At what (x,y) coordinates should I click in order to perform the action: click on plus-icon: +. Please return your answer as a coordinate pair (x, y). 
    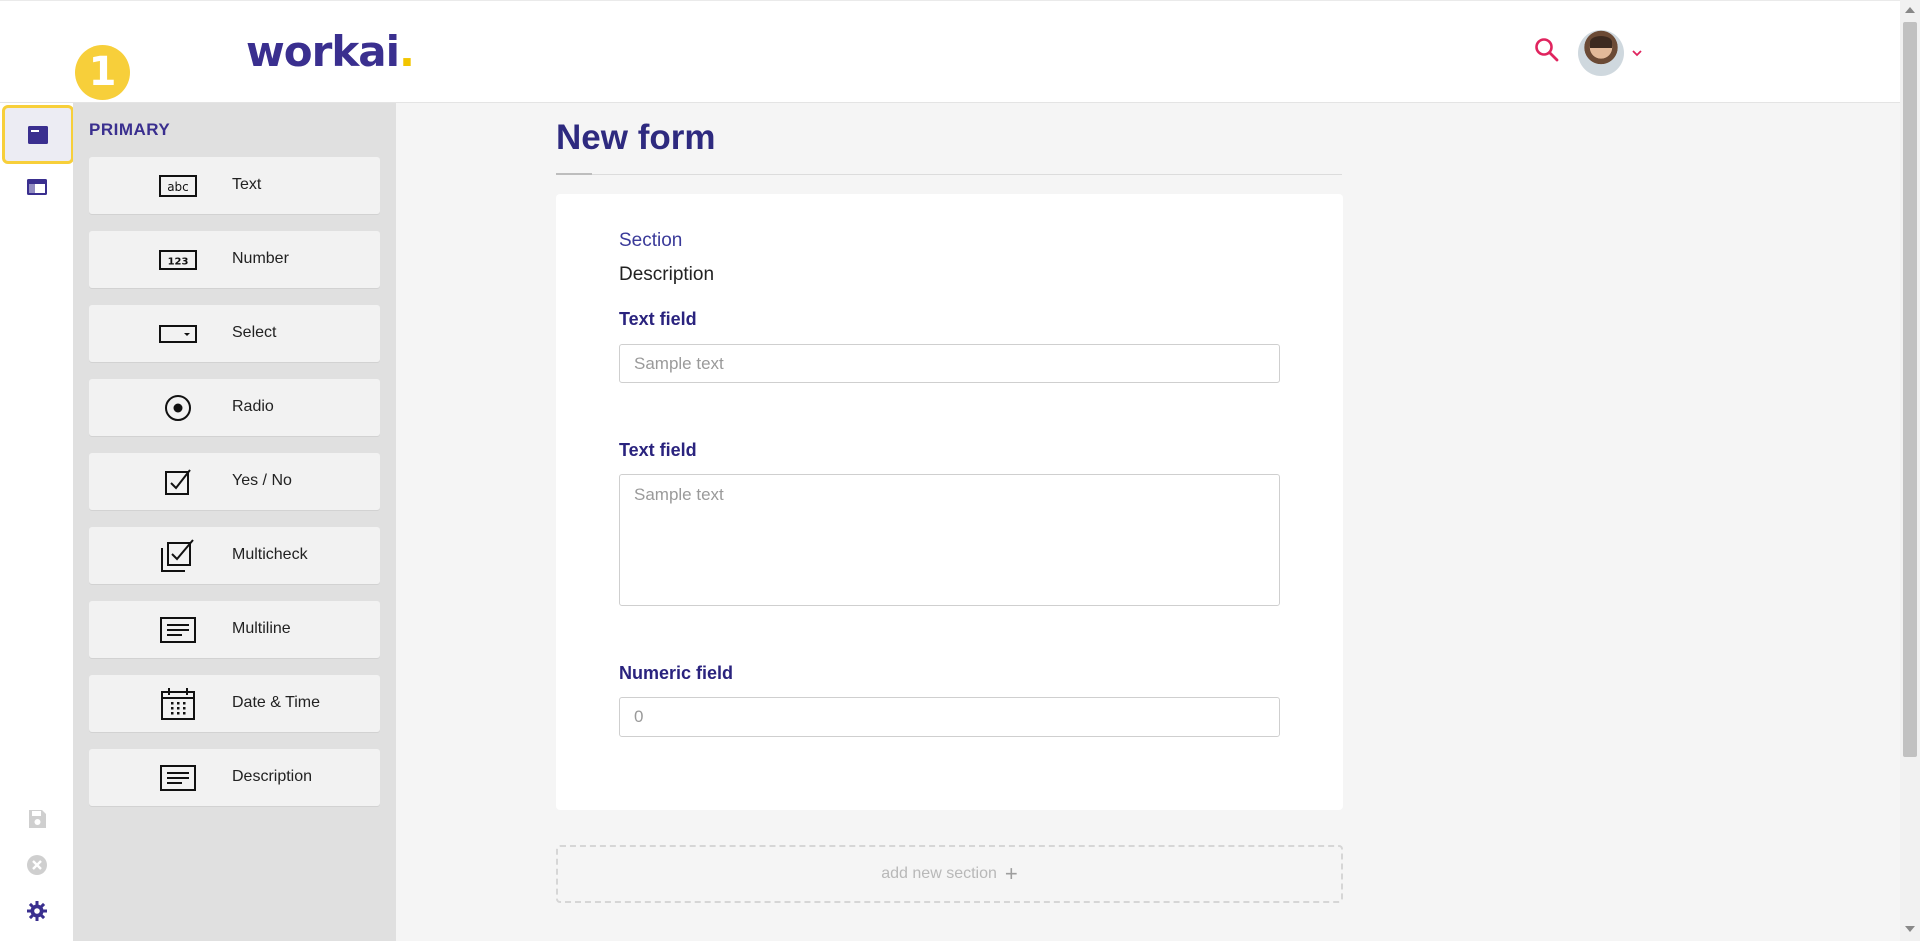
    Looking at the image, I should click on (1011, 873).